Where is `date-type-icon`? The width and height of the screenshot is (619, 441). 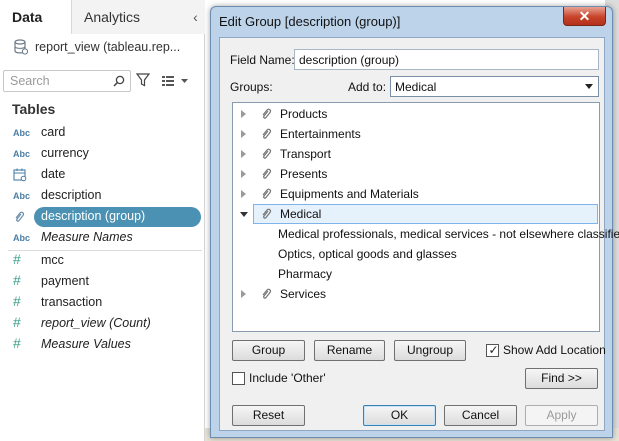 date-type-icon is located at coordinates (24, 175).